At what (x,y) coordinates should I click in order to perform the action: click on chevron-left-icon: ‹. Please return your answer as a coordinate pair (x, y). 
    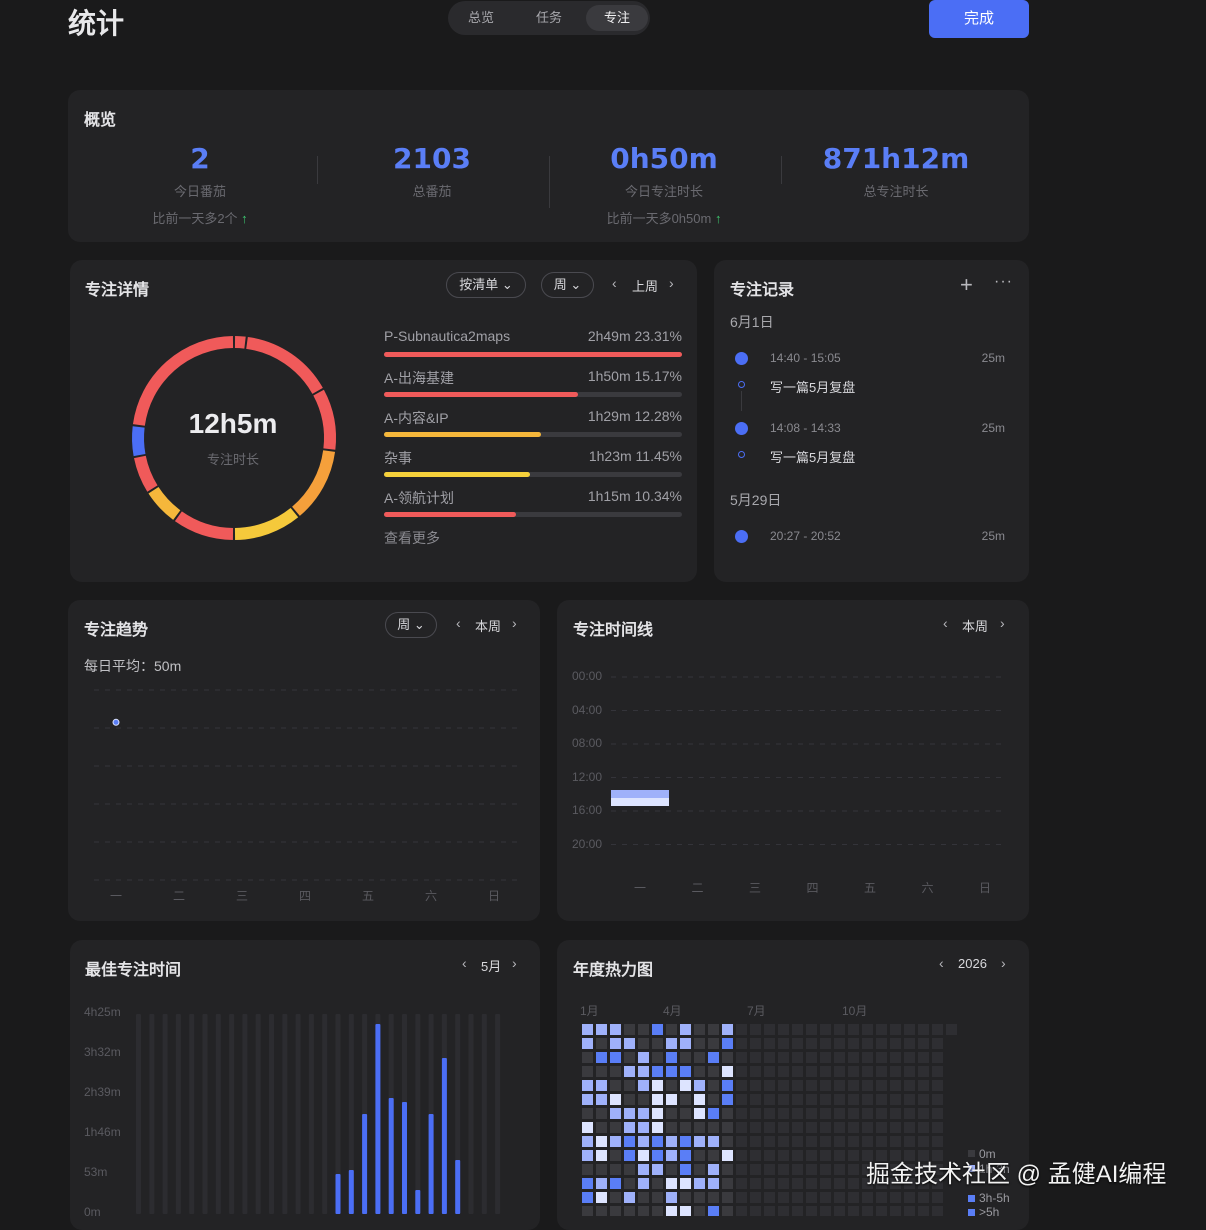
    Looking at the image, I should click on (945, 623).